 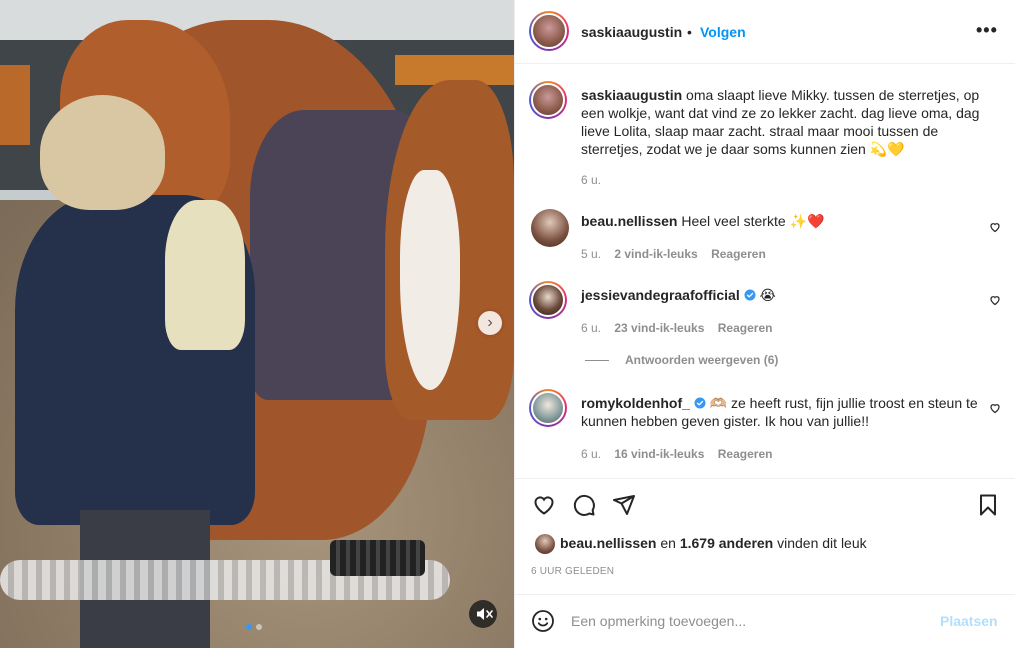 I want to click on mute-button, so click(x=483, y=614).